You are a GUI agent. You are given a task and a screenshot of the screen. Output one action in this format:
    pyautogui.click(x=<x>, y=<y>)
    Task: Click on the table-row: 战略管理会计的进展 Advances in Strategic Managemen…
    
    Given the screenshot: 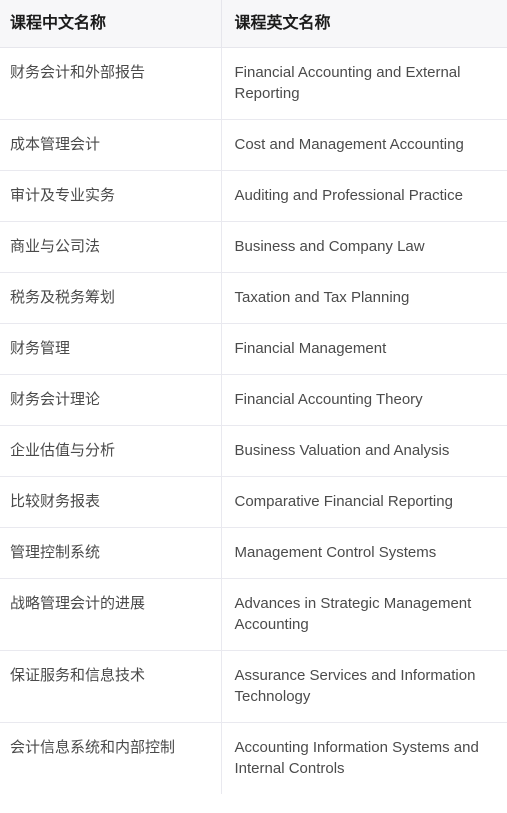 What is the action you would take?
    pyautogui.click(x=253, y=614)
    